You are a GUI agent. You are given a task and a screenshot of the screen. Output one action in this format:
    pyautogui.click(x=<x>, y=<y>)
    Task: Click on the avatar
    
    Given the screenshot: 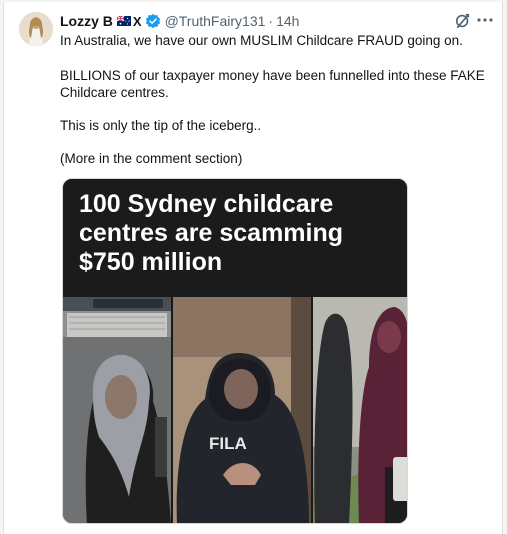 What is the action you would take?
    pyautogui.click(x=36, y=29)
    